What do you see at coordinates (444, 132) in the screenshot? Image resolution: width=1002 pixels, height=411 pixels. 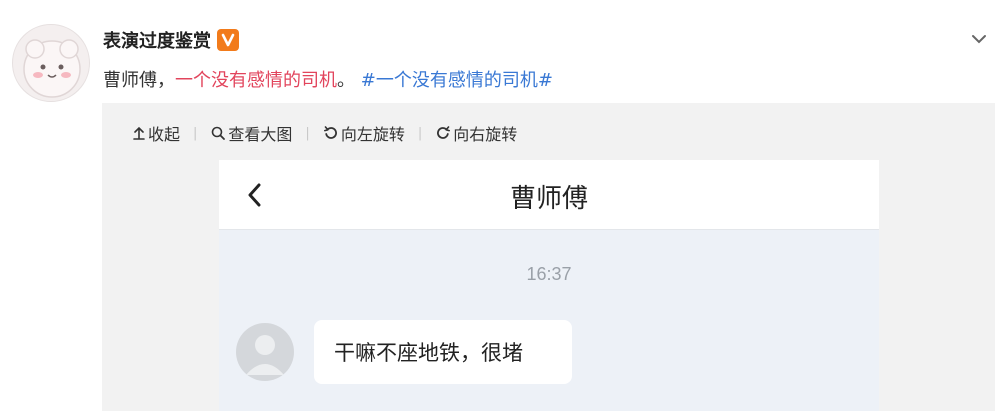 I see `rotate-right-icon` at bounding box center [444, 132].